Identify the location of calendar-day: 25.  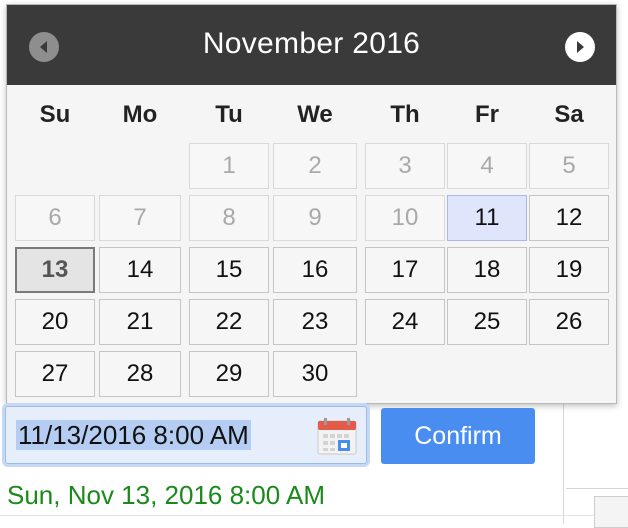
(487, 322).